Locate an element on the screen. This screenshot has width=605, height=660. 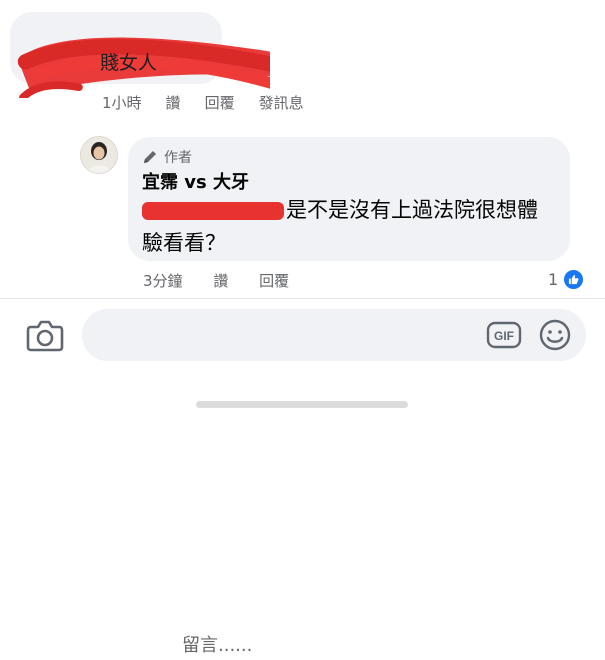
reaction-count: 1 is located at coordinates (553, 279).